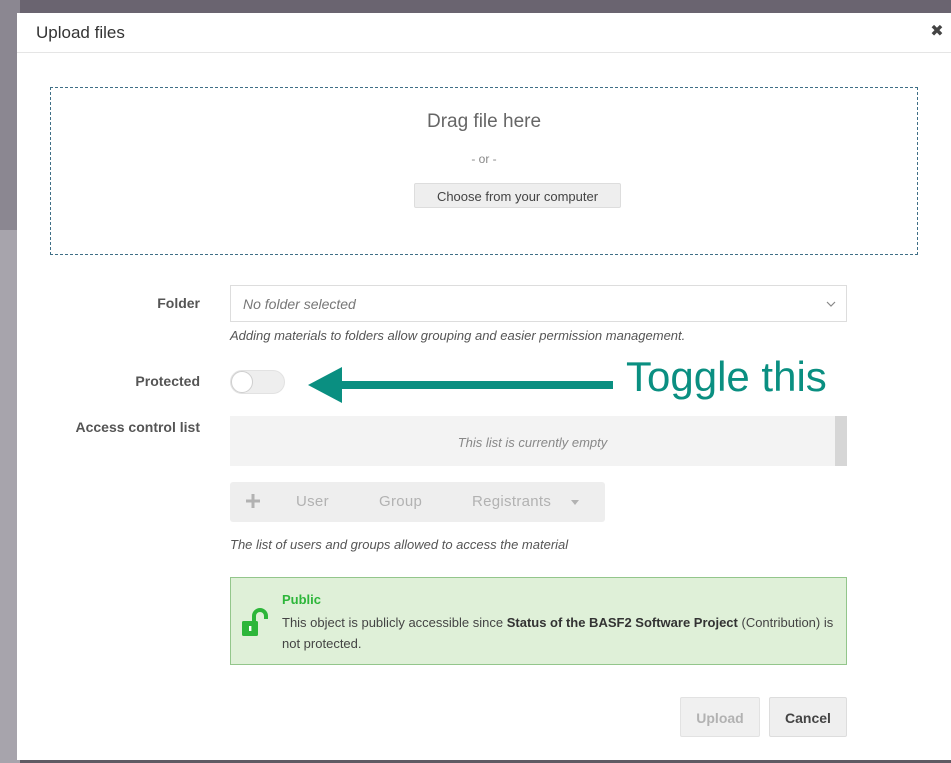 The height and width of the screenshot is (763, 951). I want to click on dialog-title: Upload files, so click(80, 32).